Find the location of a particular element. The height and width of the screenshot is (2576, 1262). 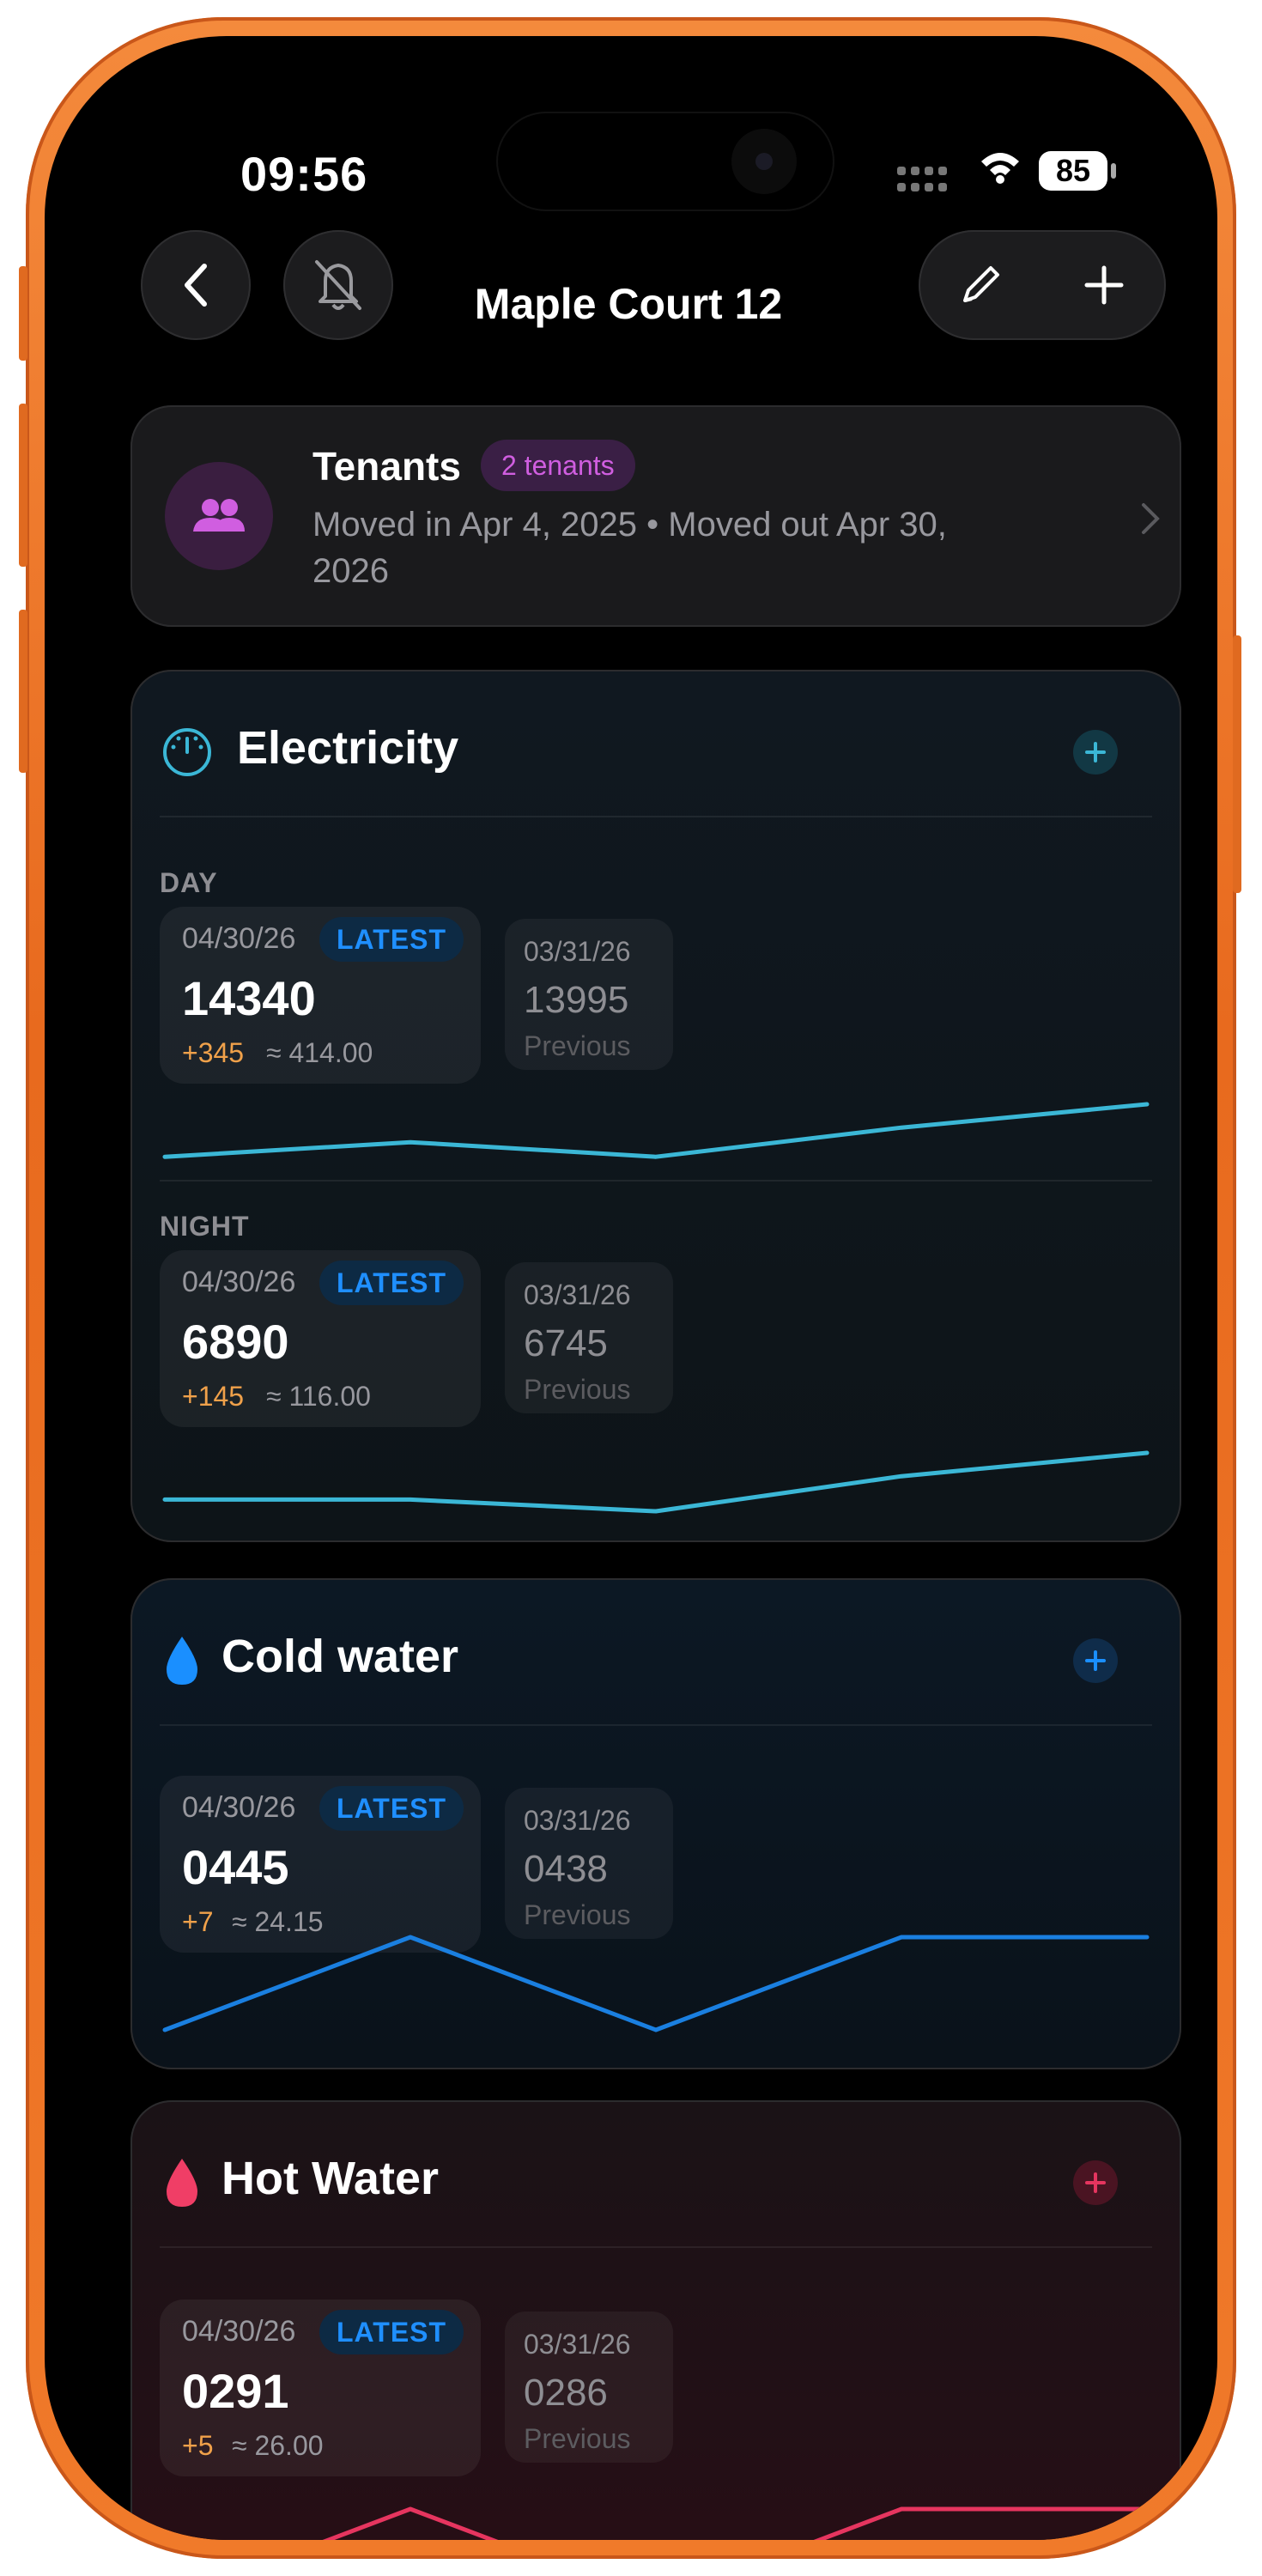

reading-delta: +345 is located at coordinates (213, 1052).